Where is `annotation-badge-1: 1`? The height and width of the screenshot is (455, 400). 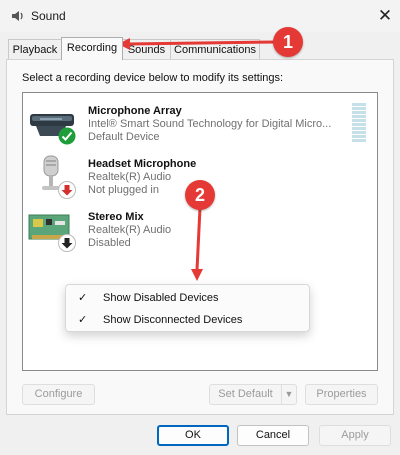 annotation-badge-1: 1 is located at coordinates (288, 42).